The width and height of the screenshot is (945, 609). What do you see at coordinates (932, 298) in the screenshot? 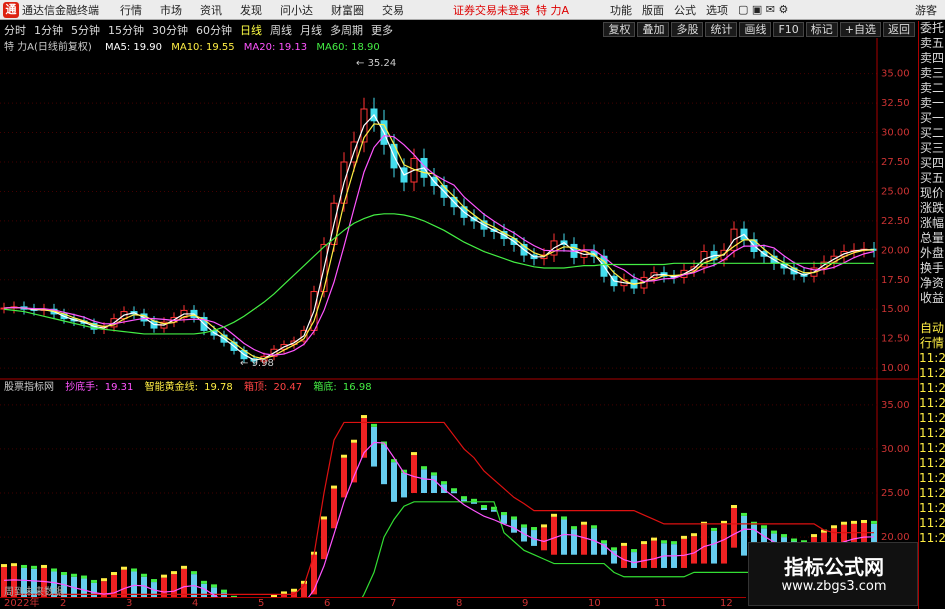
I see `side-panel-item: 收益` at bounding box center [932, 298].